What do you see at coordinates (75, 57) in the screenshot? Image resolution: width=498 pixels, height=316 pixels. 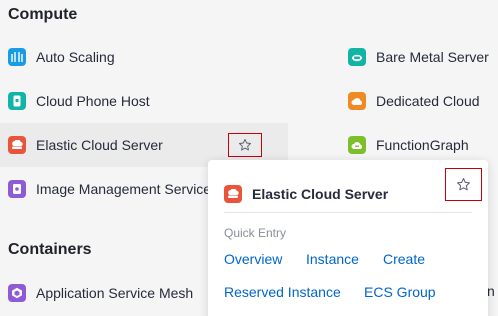 I see `service-label: Auto Scaling` at bounding box center [75, 57].